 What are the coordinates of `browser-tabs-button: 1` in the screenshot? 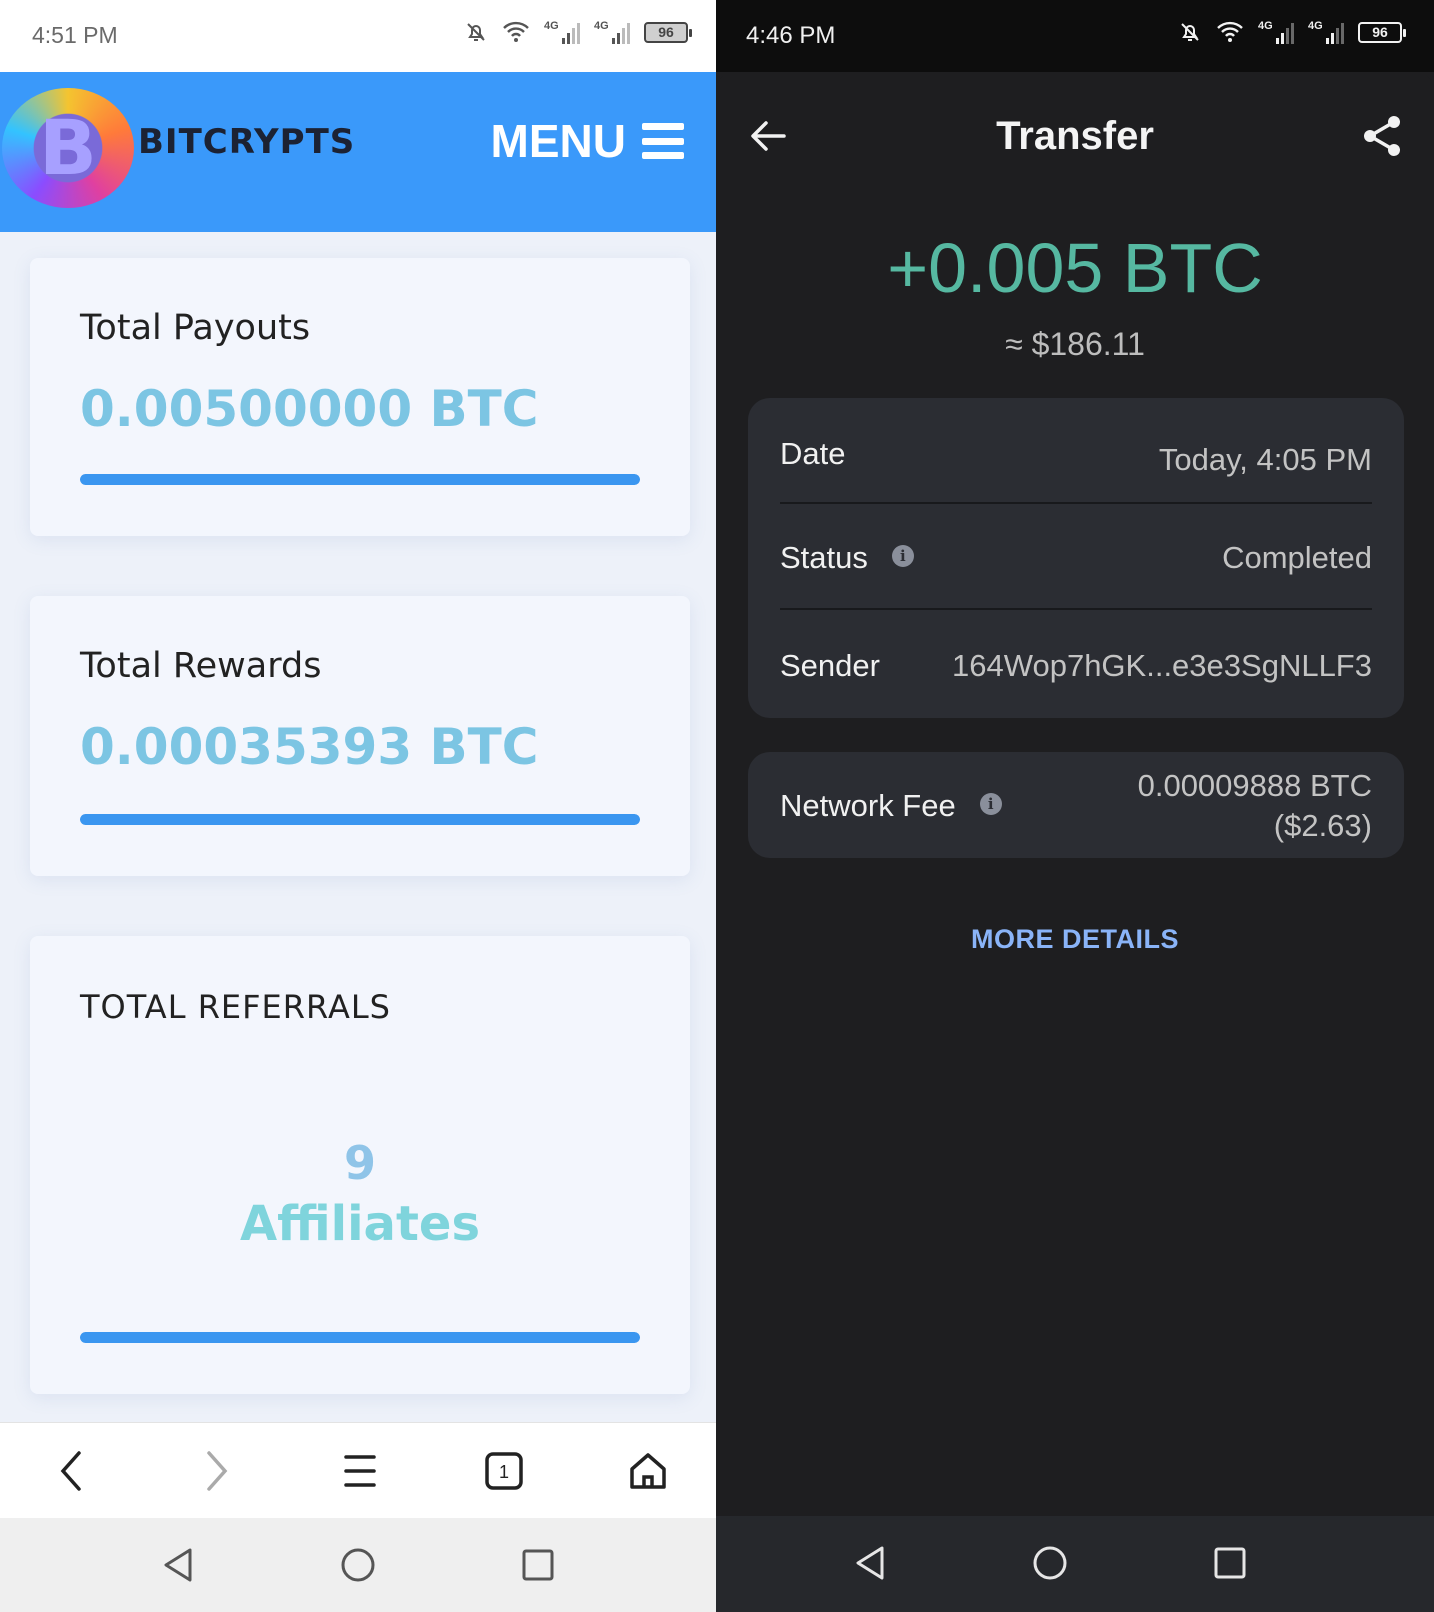 It's located at (504, 1471).